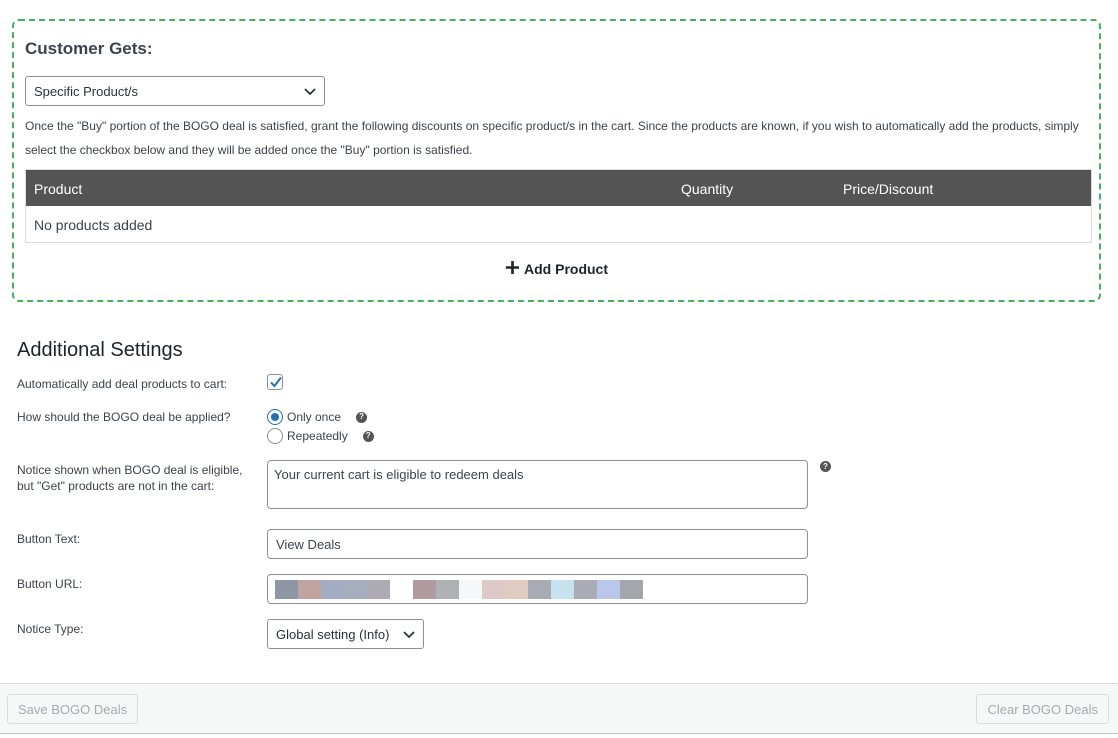 This screenshot has height=738, width=1118. Describe the element at coordinates (333, 634) in the screenshot. I see `notice-type-value: Global setting (Info)` at that location.